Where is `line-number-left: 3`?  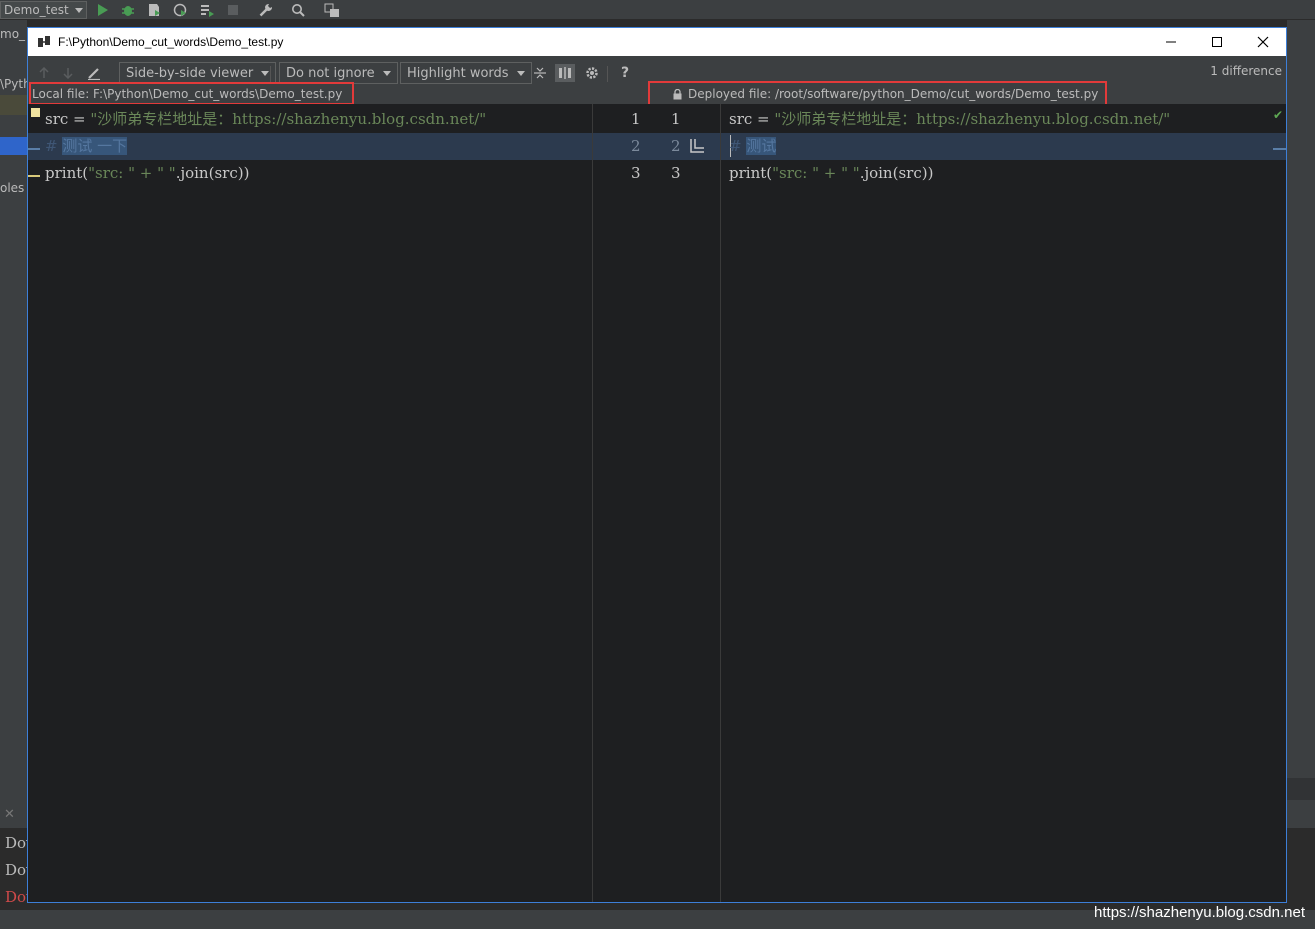
line-number-left: 3 is located at coordinates (636, 173).